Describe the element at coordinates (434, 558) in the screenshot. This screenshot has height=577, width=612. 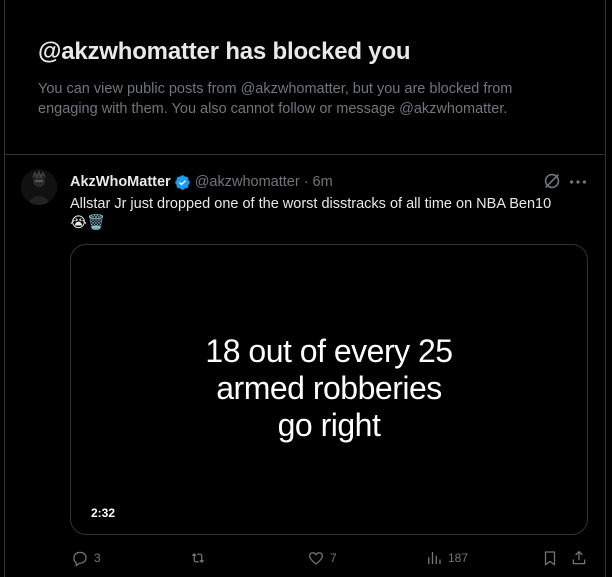
I see `views-icon` at that location.